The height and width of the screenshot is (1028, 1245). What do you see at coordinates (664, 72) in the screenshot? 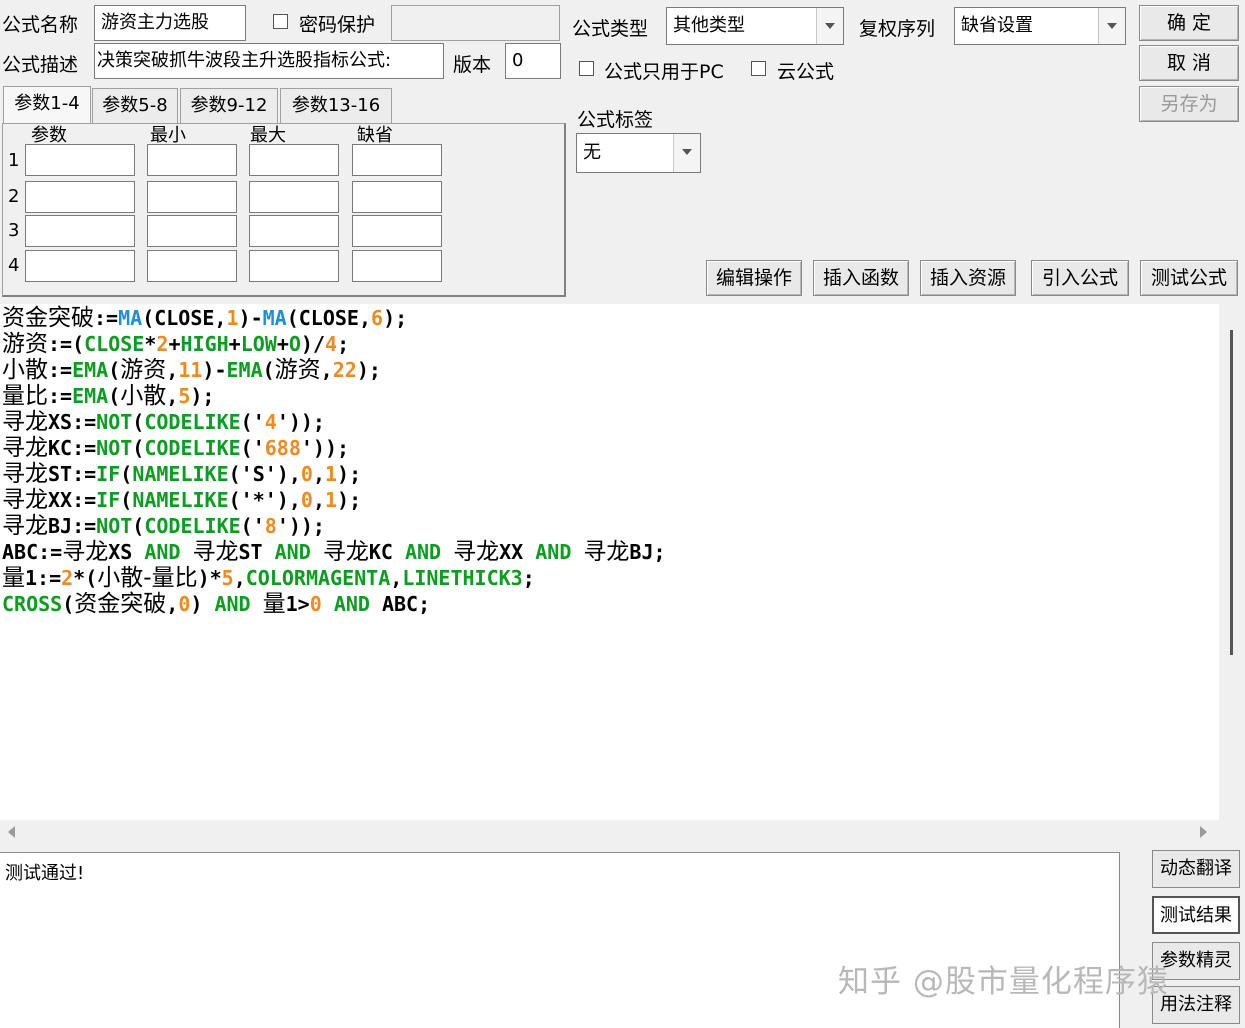
I see `pc-only-label: 公式只用于PC` at bounding box center [664, 72].